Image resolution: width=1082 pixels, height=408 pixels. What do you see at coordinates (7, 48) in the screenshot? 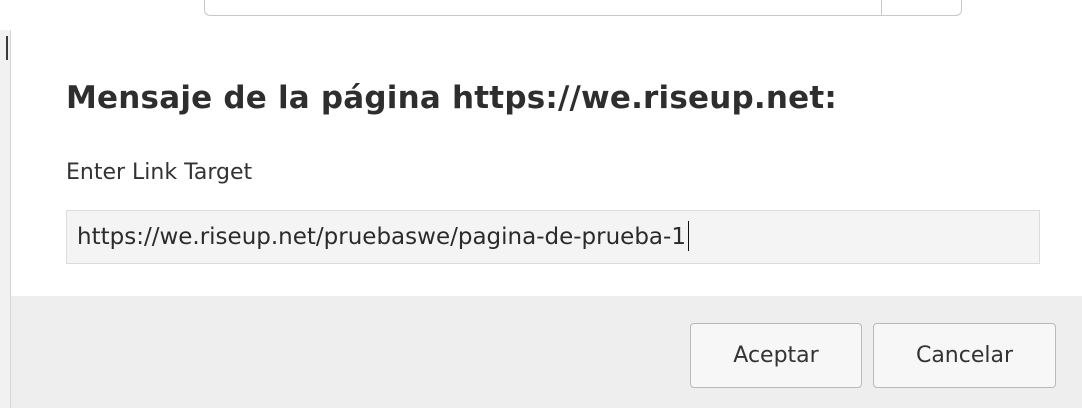
I see `text-cursor-mark` at bounding box center [7, 48].